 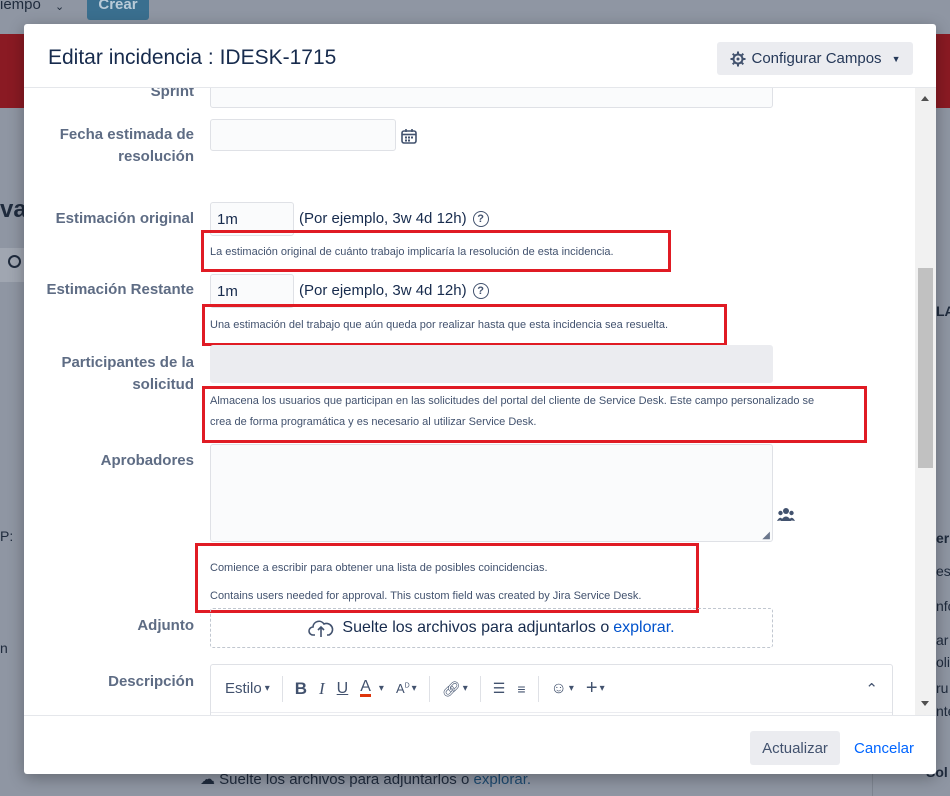 I want to click on collapse-toolbar-icon: ⌃, so click(x=871, y=689).